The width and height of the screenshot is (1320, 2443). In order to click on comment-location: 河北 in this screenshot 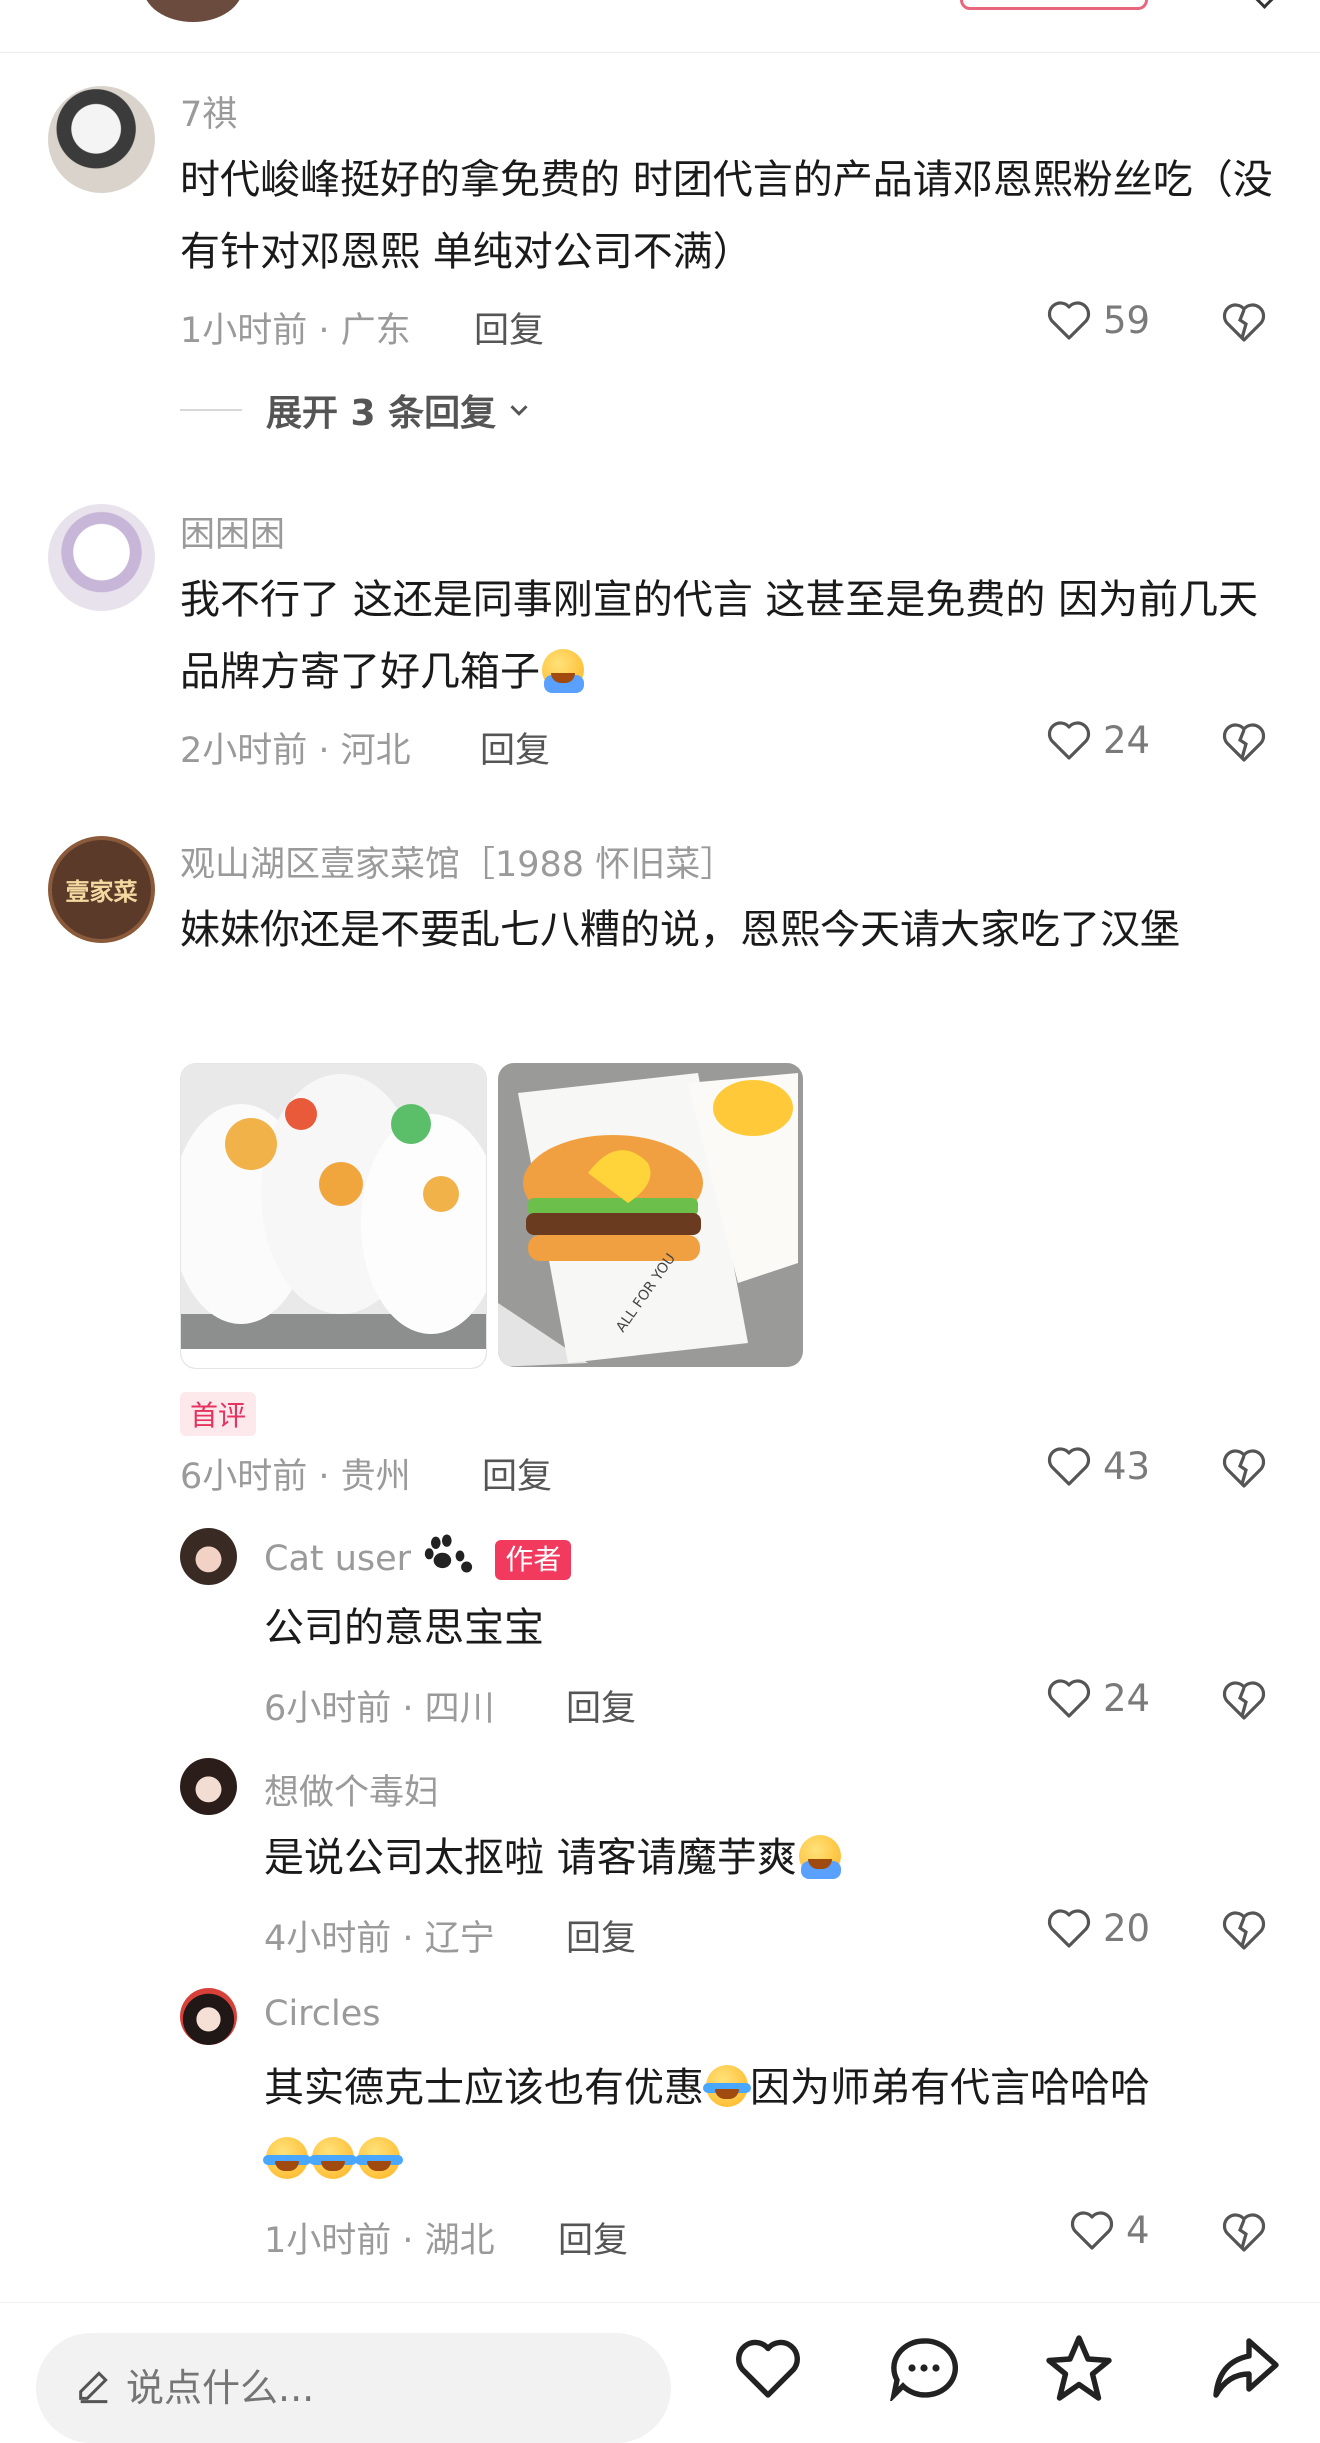, I will do `click(375, 751)`.